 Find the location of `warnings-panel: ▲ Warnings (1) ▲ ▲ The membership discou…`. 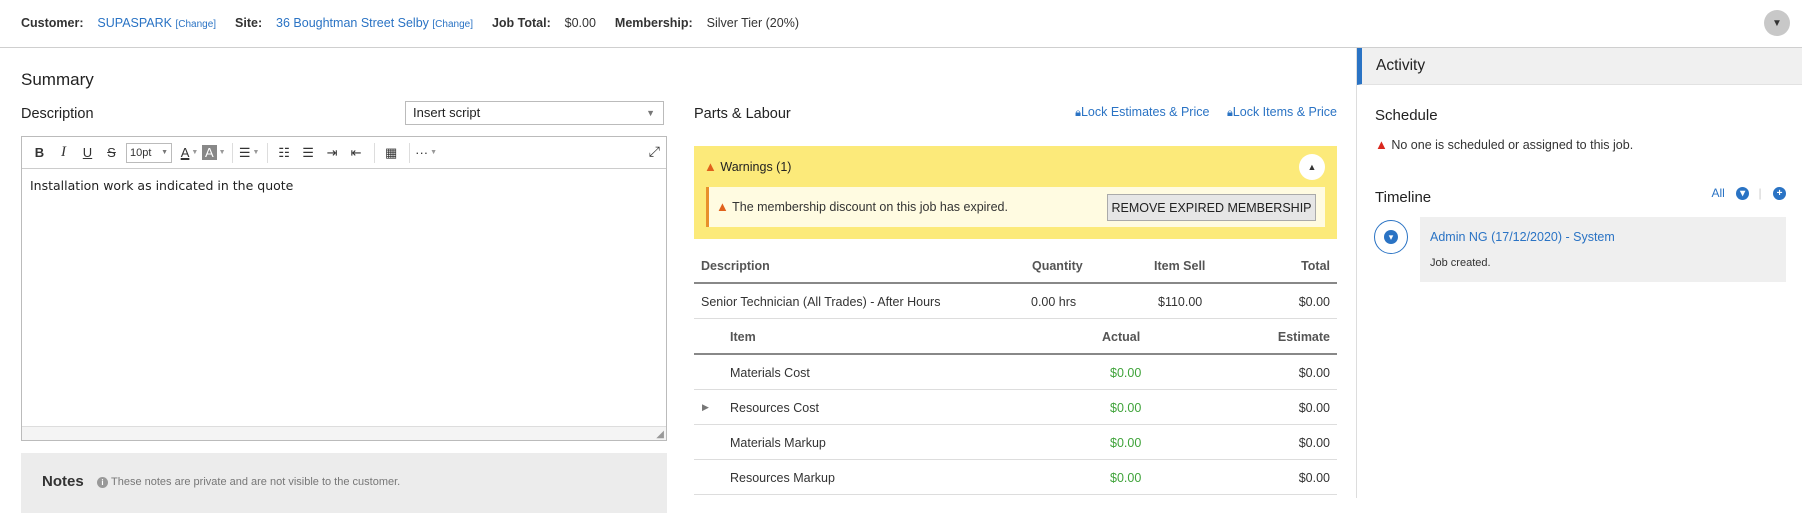

warnings-panel: ▲ Warnings (1) ▲ ▲ The membership discou… is located at coordinates (1015, 192).